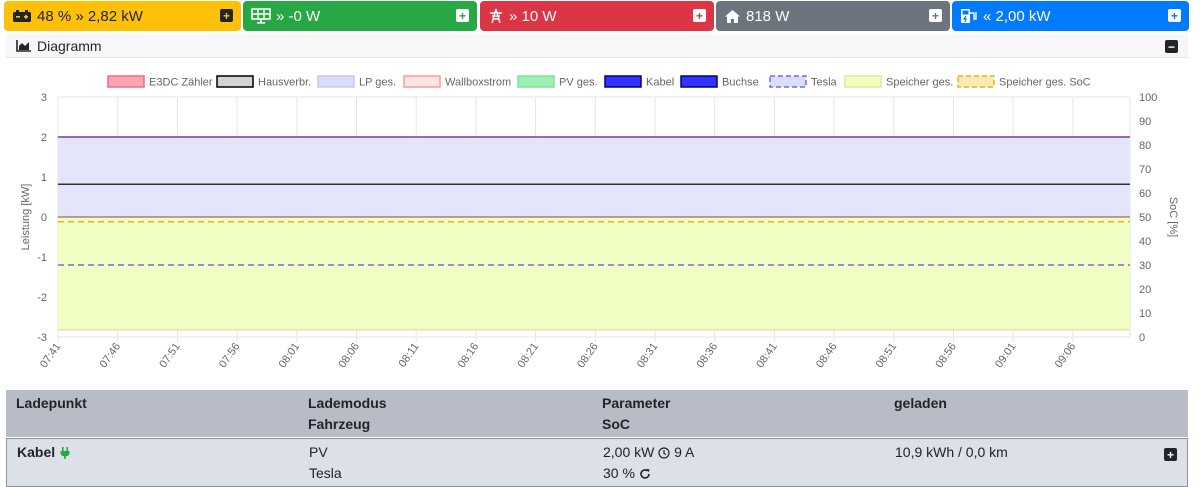 The width and height of the screenshot is (1200, 487). Describe the element at coordinates (767, 355) in the screenshot. I see `x-tick: 08:41` at that location.